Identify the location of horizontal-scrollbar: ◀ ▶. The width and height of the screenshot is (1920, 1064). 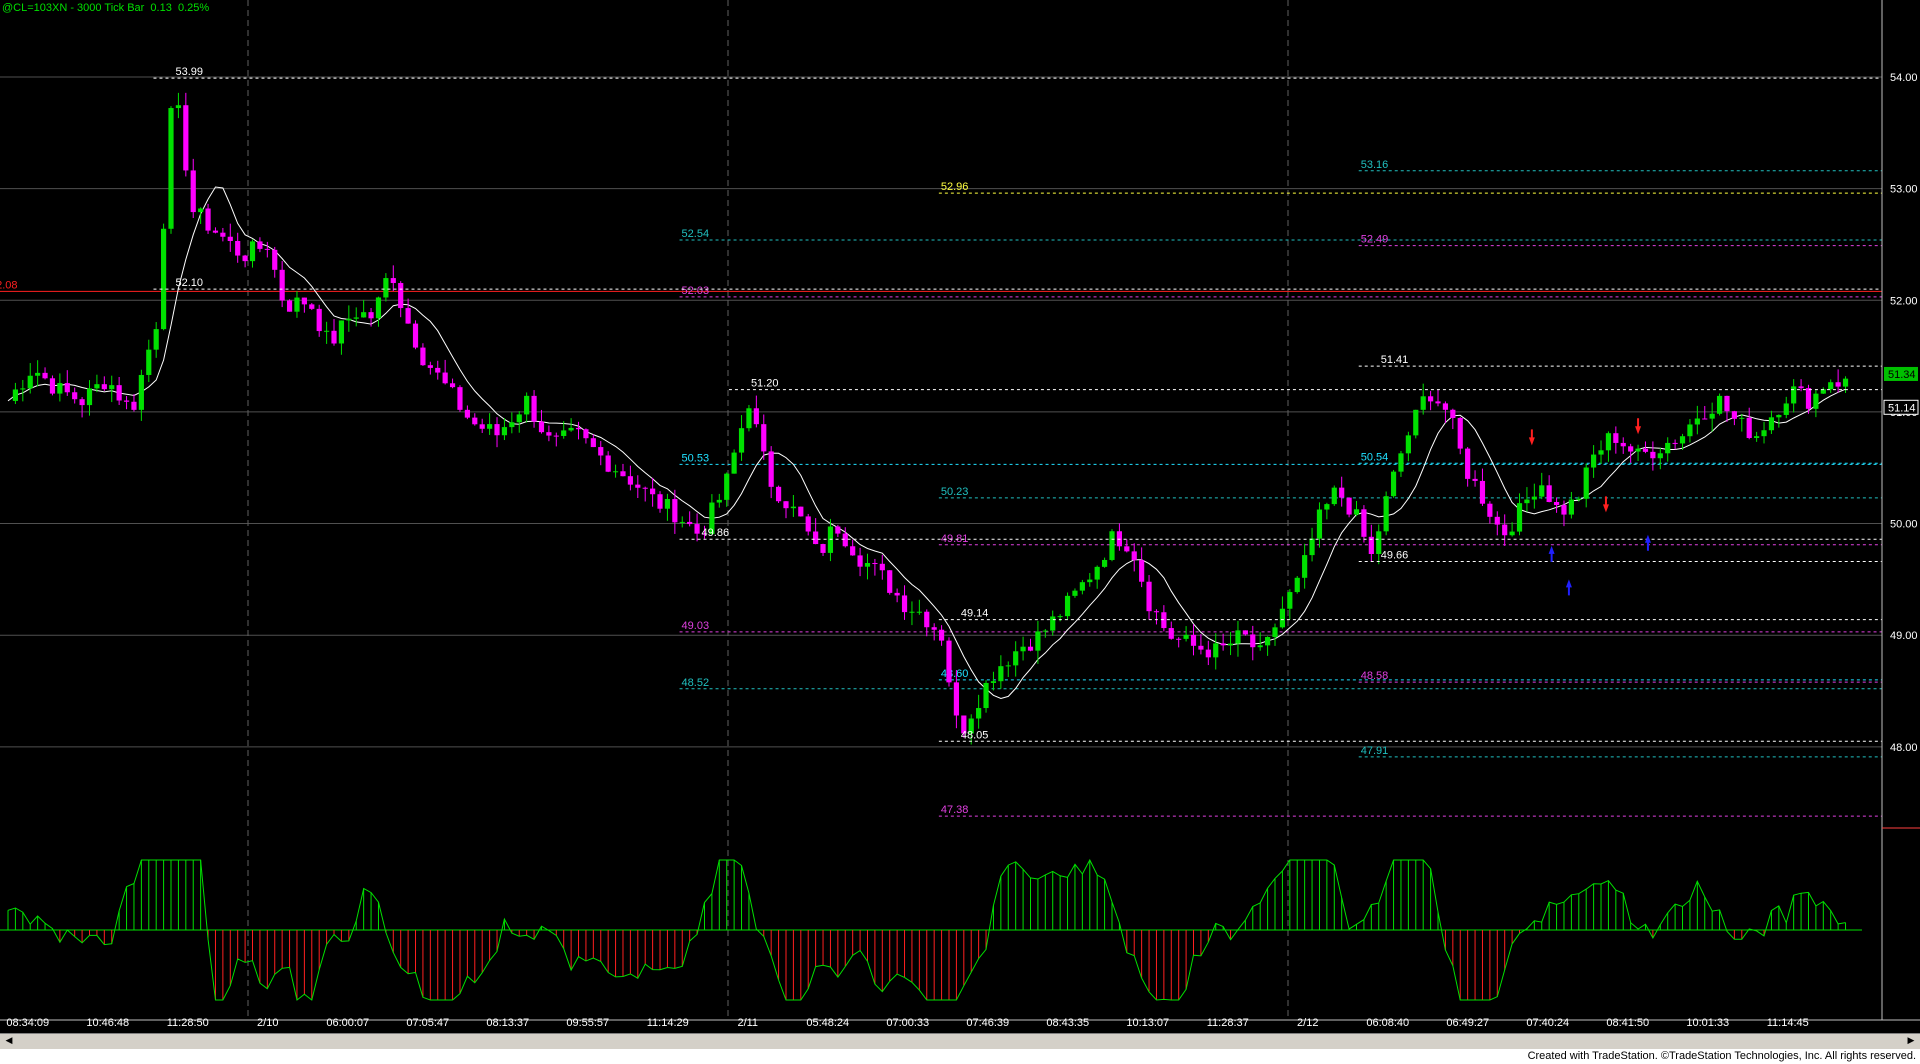
(960, 1041).